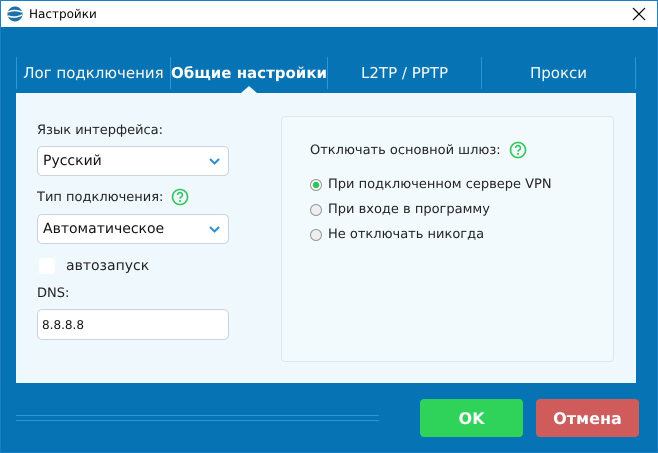  What do you see at coordinates (133, 324) in the screenshot?
I see `dns-input-field: 8.8.8.8` at bounding box center [133, 324].